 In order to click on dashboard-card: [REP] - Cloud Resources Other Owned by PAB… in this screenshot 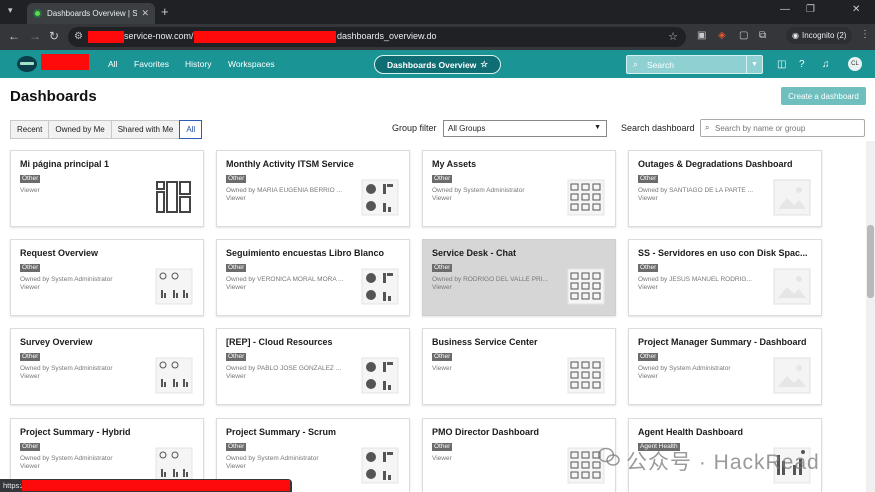, I will do `click(313, 366)`.